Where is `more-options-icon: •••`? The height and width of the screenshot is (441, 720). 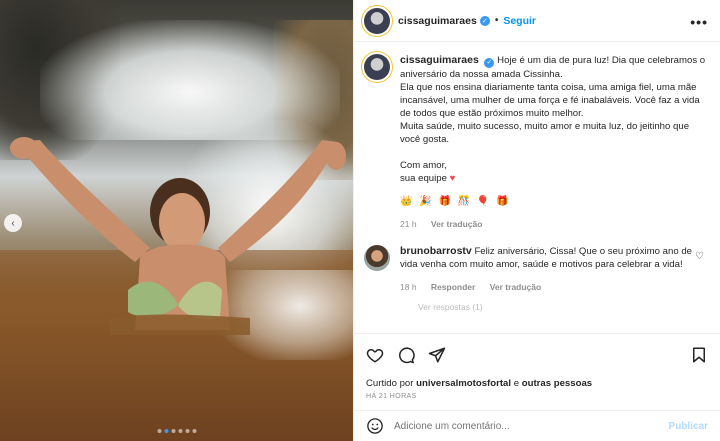 more-options-icon: ••• is located at coordinates (699, 22).